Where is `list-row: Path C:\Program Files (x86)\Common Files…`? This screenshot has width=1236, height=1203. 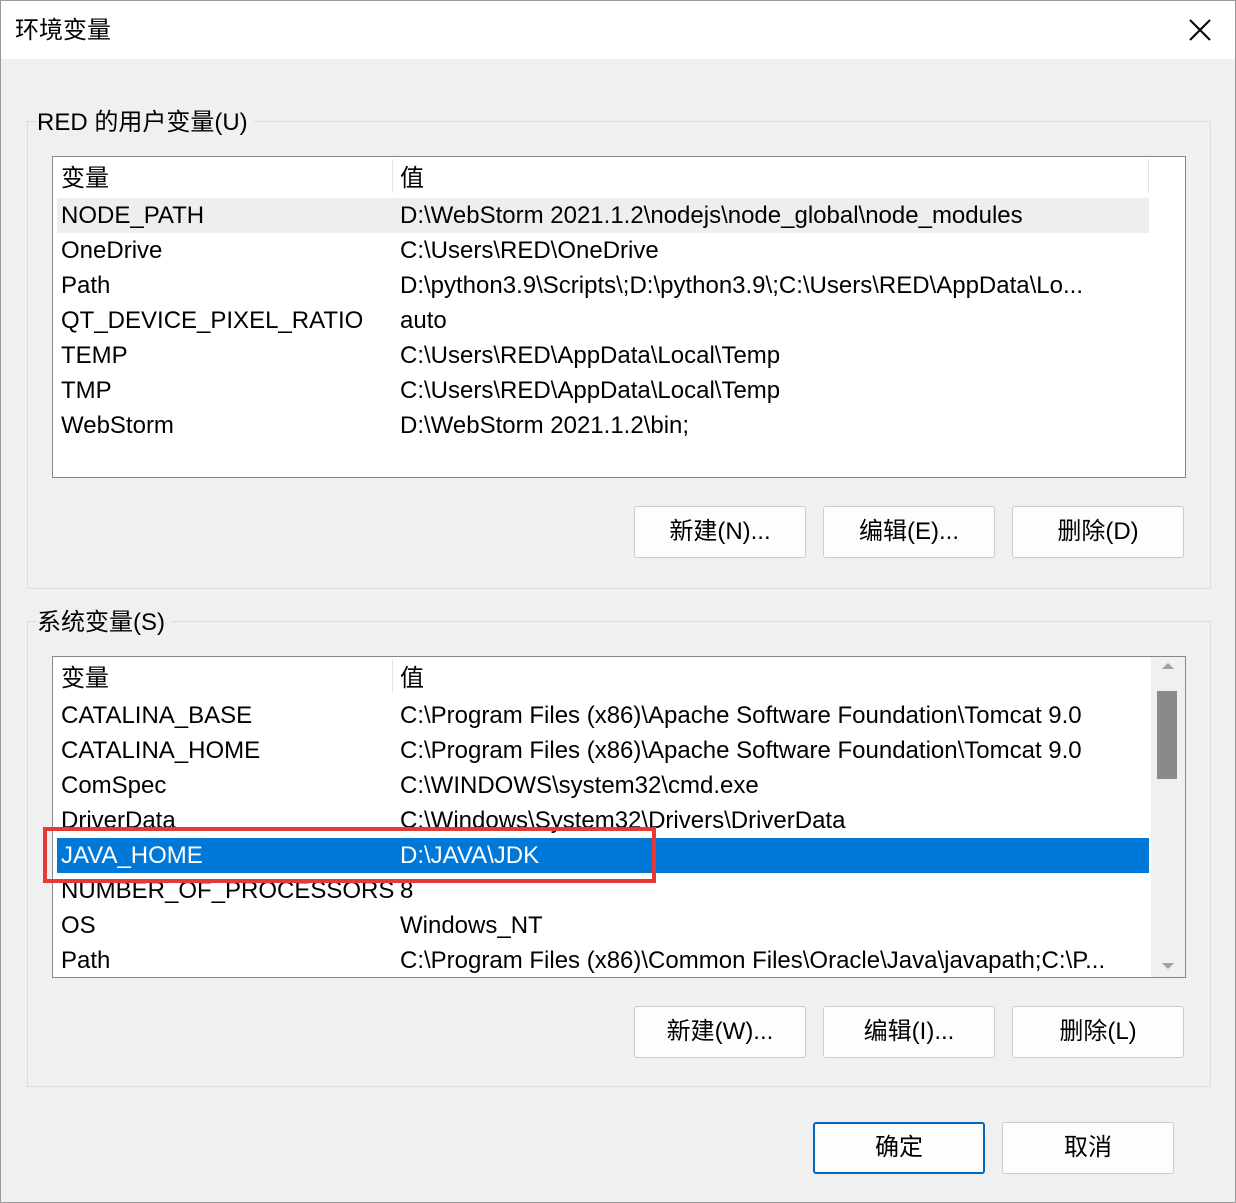
list-row: Path C:\Program Files (x86)\Common Files… is located at coordinates (603, 960).